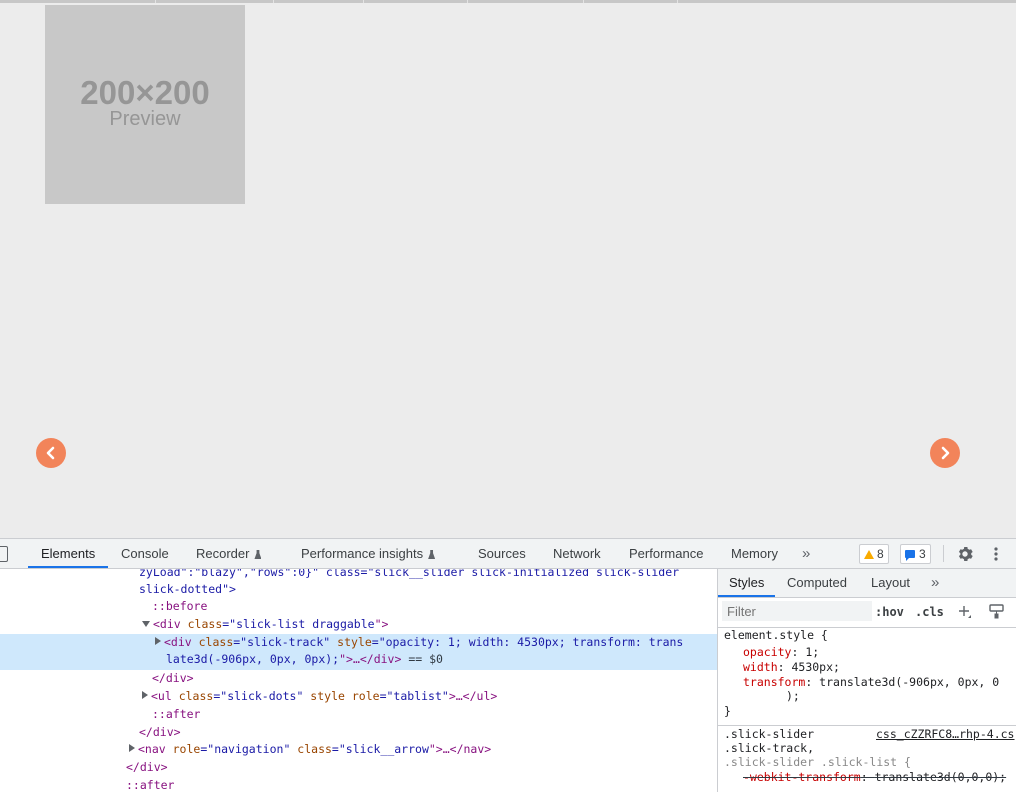 Image resolution: width=1016 pixels, height=792 pixels. I want to click on tag-open: <ul, so click(165, 696).